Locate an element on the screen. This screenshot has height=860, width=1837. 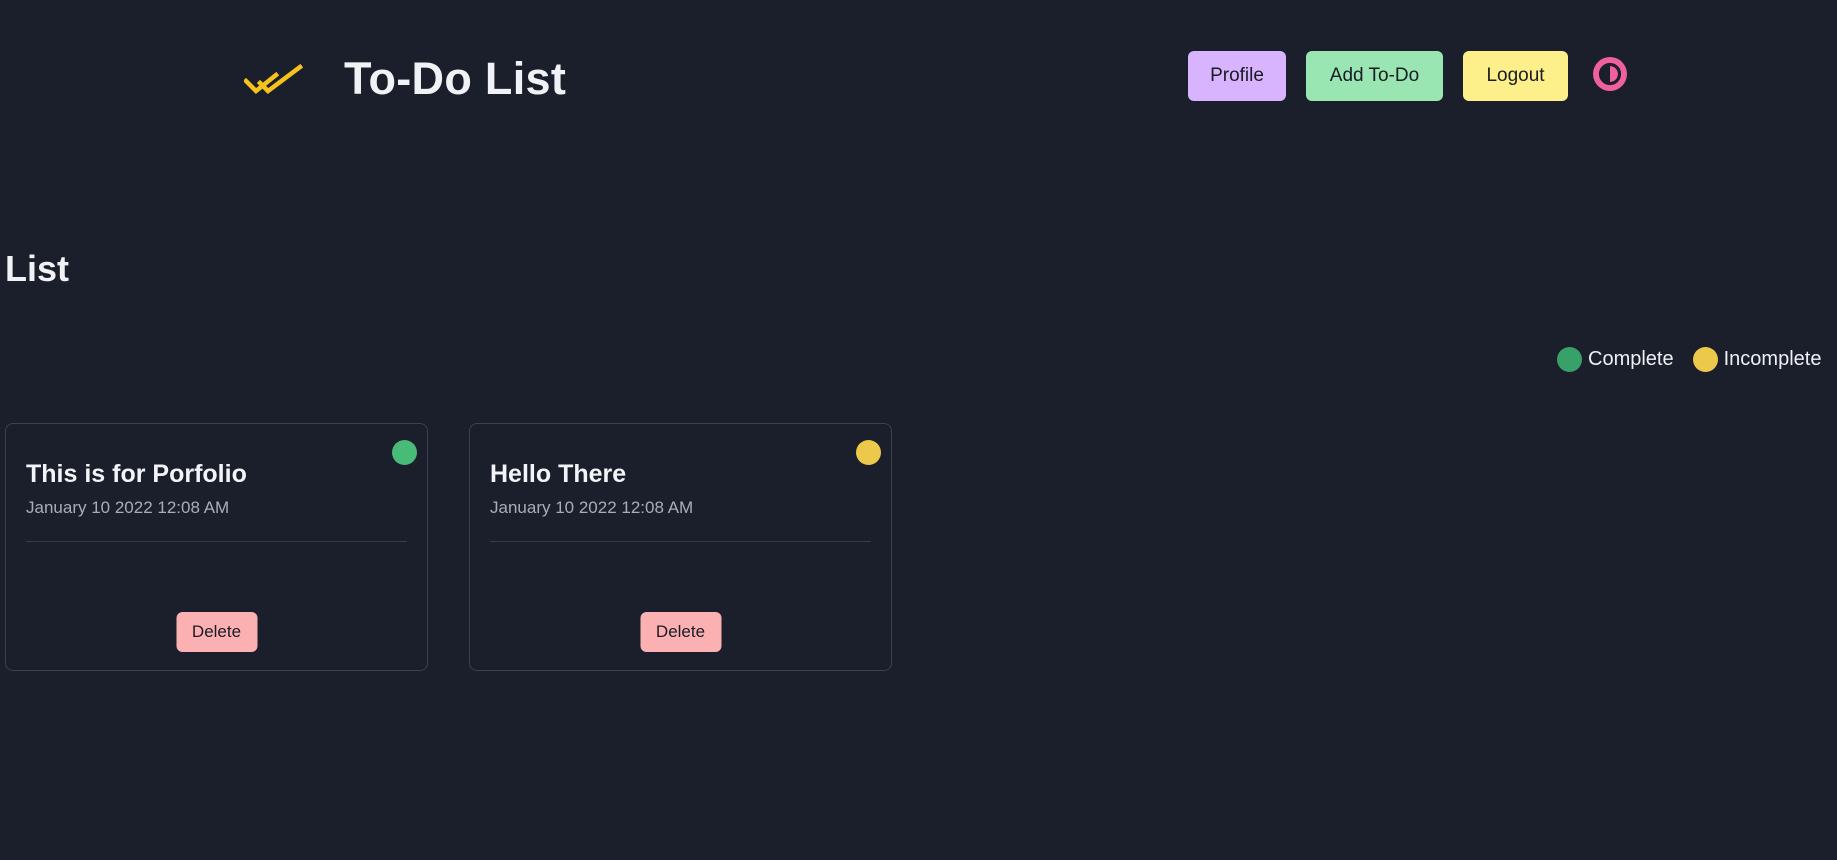
brand: To-Do List is located at coordinates (405, 79).